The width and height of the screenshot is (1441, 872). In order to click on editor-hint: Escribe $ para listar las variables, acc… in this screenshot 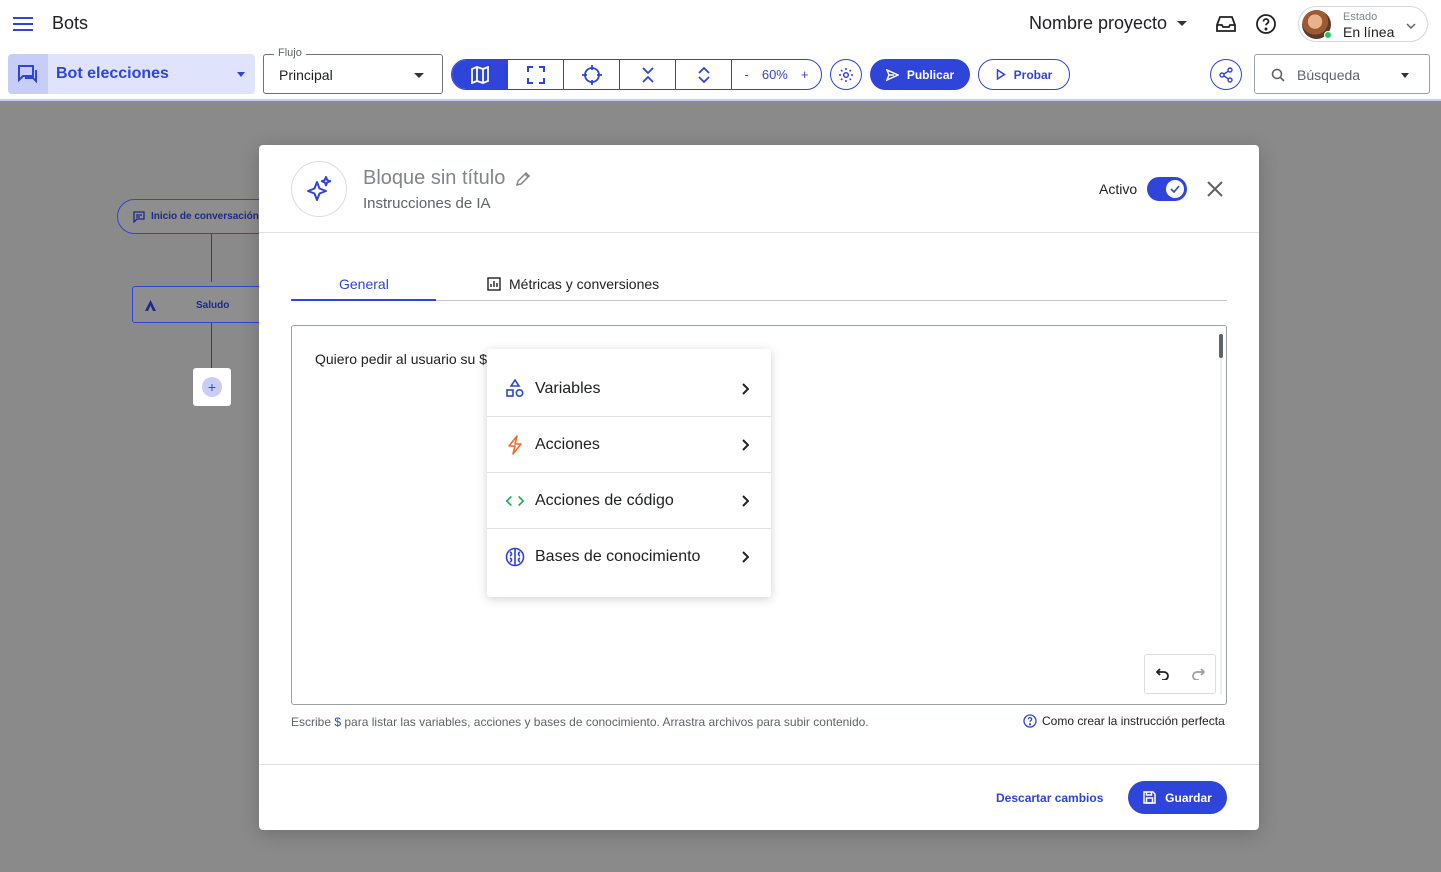, I will do `click(580, 722)`.